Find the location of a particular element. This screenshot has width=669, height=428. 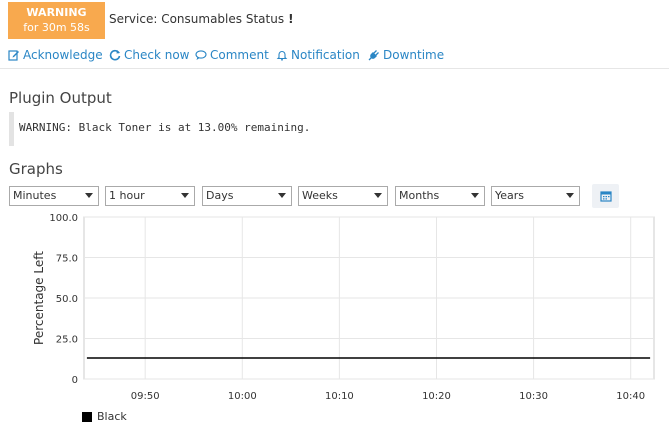

x-tick-label: 10:30 is located at coordinates (533, 396).